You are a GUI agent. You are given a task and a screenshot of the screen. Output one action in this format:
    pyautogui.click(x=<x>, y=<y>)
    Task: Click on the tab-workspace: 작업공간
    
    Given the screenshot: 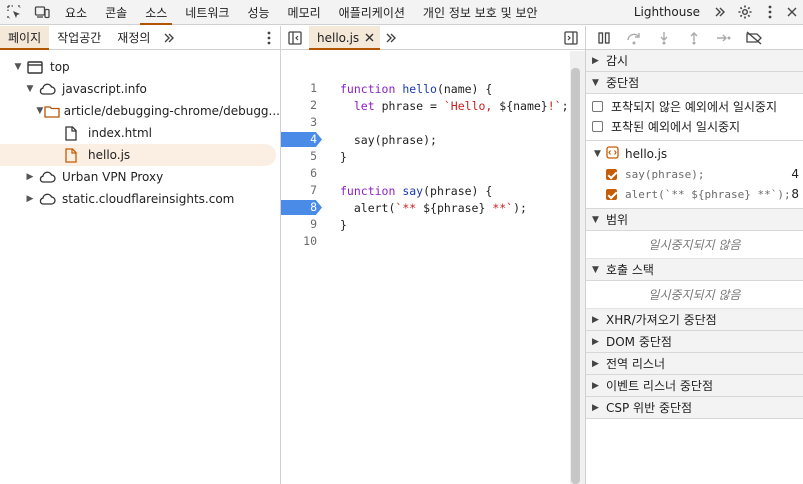 What is the action you would take?
    pyautogui.click(x=79, y=37)
    